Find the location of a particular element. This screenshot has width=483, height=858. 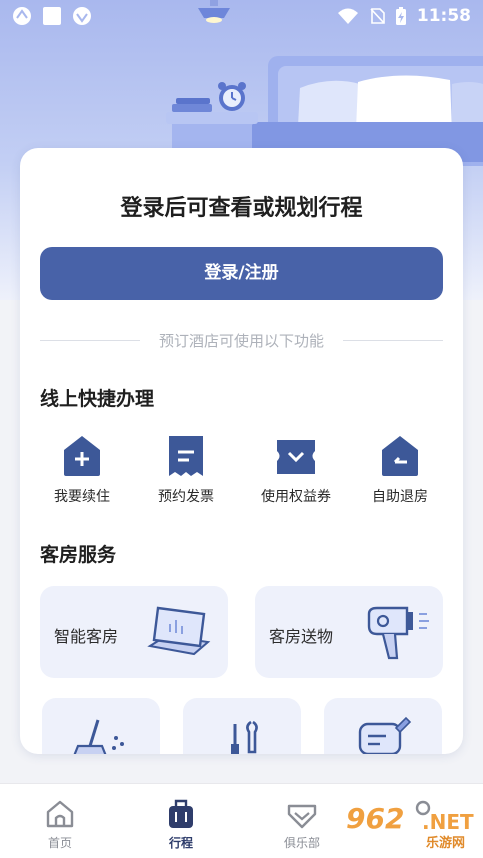

plus-house-icon is located at coordinates (82, 456).